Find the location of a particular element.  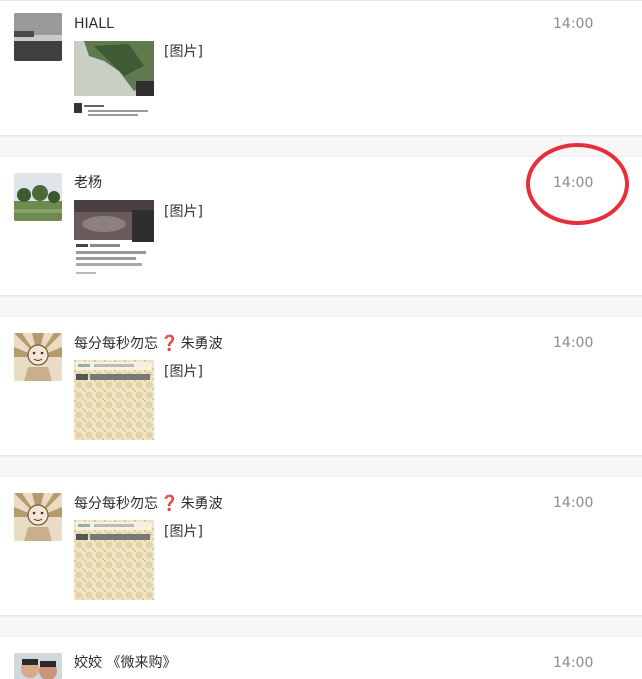

contact-name: HIALL is located at coordinates (94, 24).